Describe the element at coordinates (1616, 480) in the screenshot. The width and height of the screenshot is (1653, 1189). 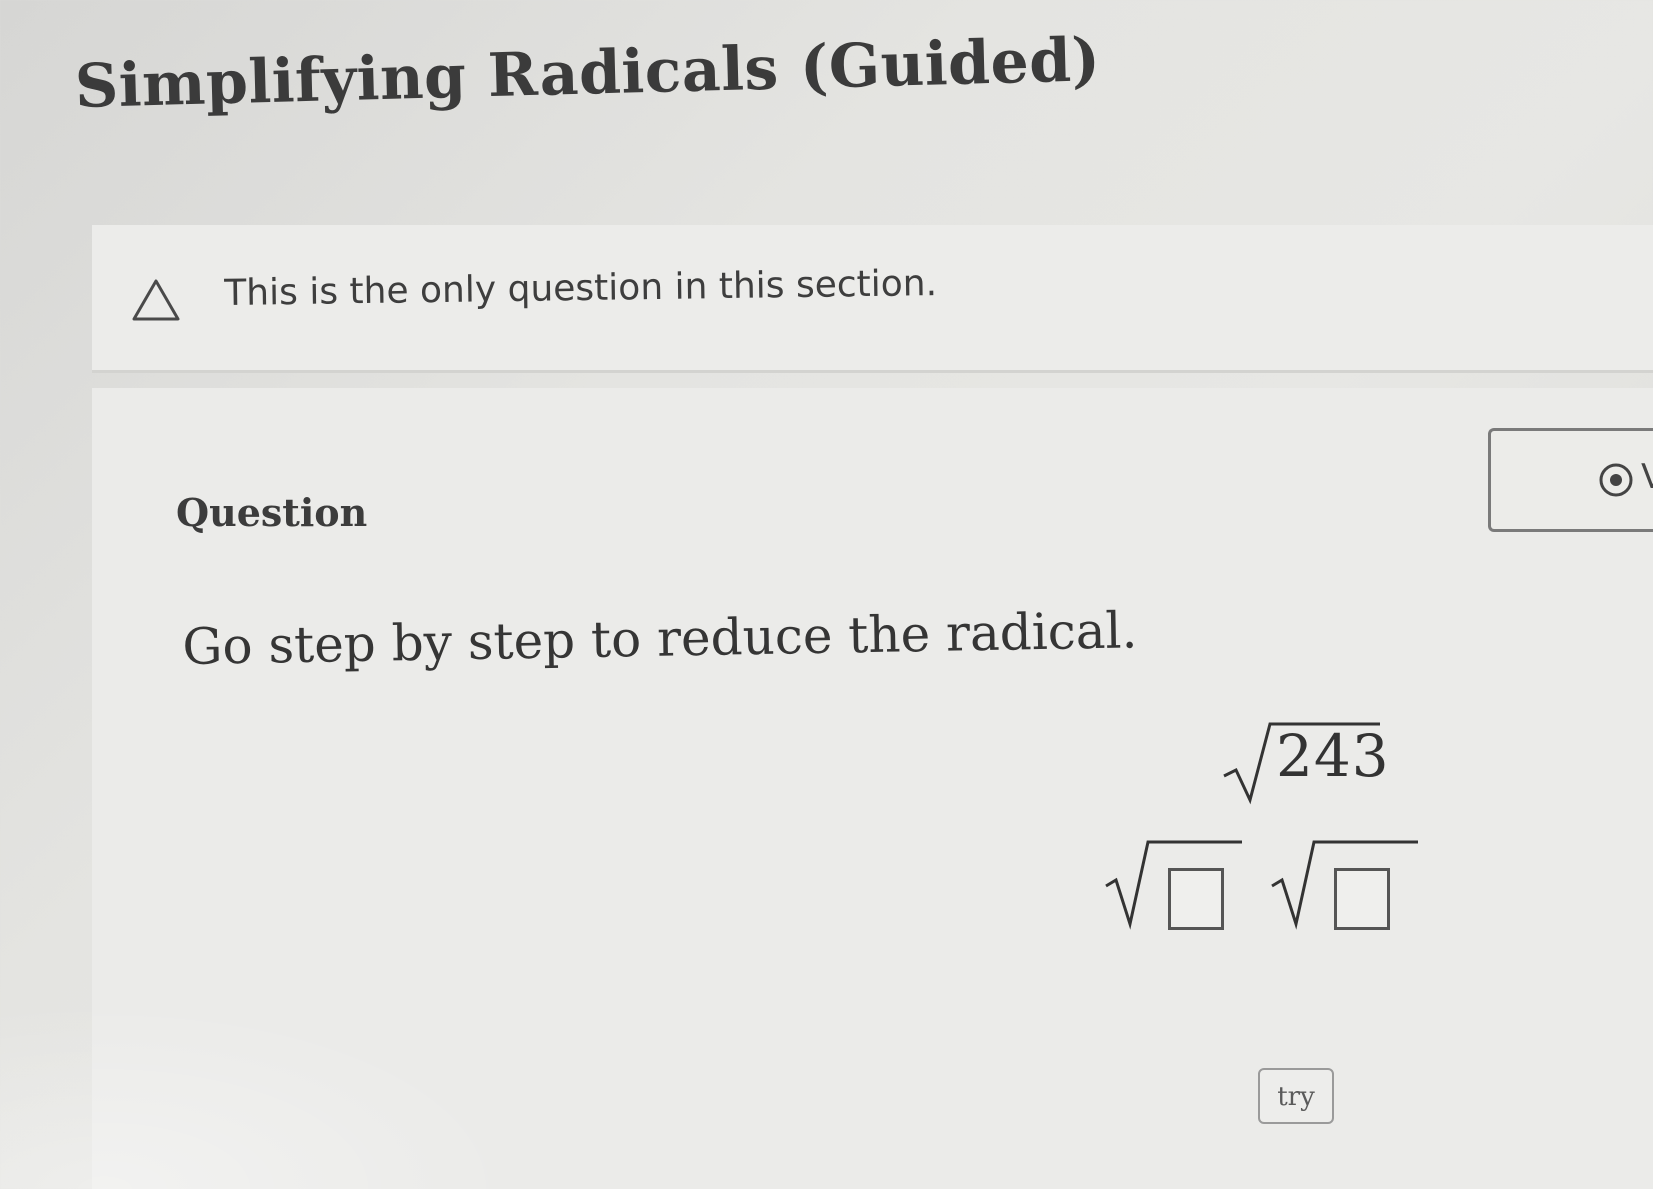
I see `record-icon` at that location.